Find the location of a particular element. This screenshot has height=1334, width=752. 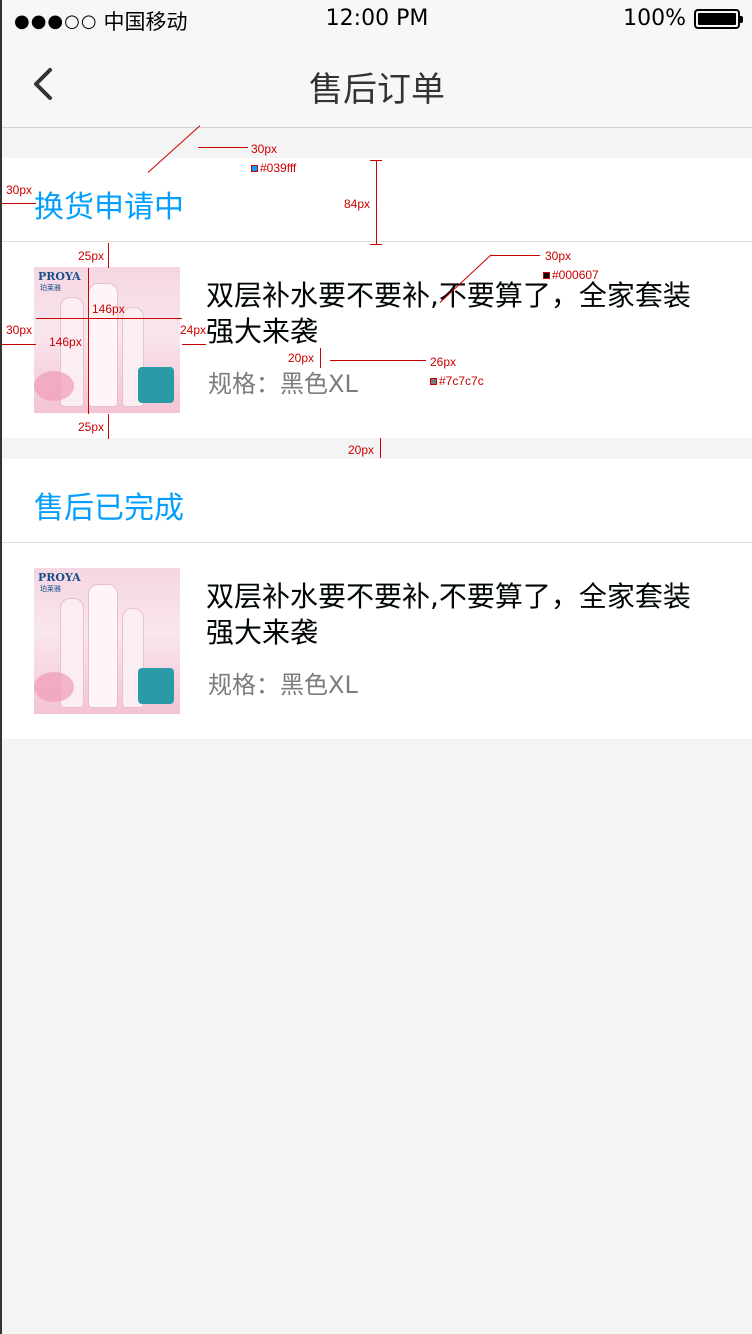

battery-percent: 100% is located at coordinates (654, 18).